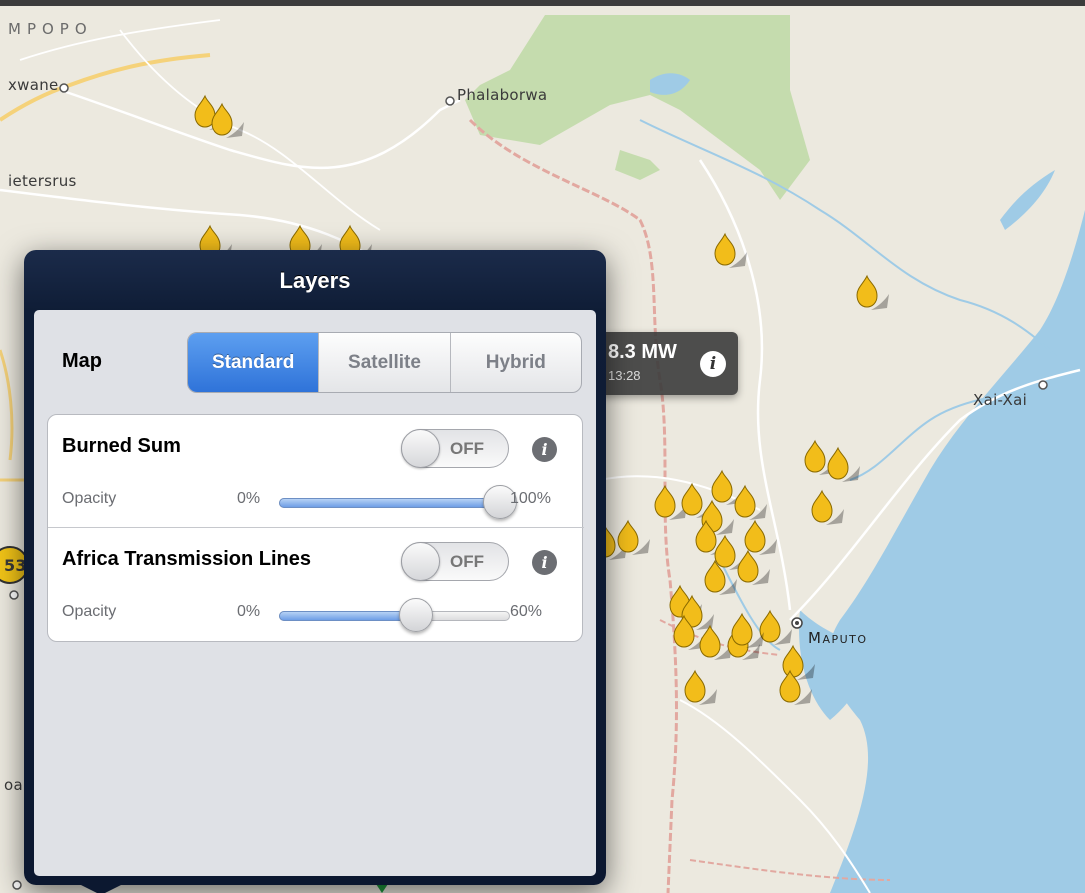 The height and width of the screenshot is (893, 1085). I want to click on segment-standard: Standard, so click(254, 362).